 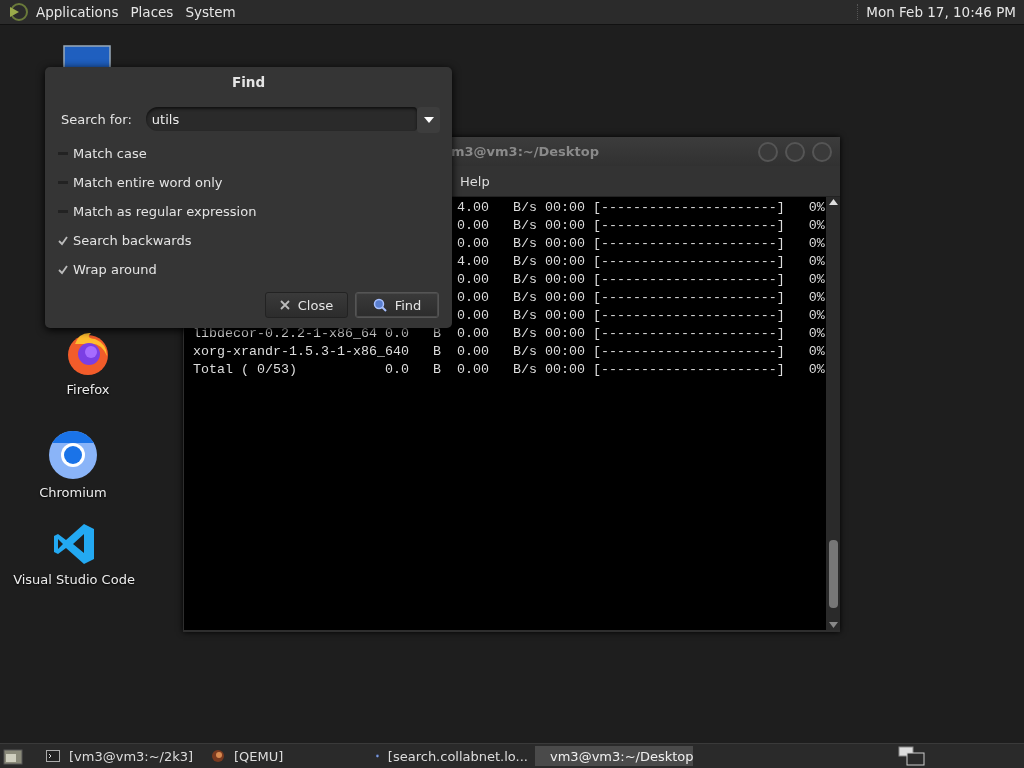 I want to click on terminal-icon, so click(x=53, y=756).